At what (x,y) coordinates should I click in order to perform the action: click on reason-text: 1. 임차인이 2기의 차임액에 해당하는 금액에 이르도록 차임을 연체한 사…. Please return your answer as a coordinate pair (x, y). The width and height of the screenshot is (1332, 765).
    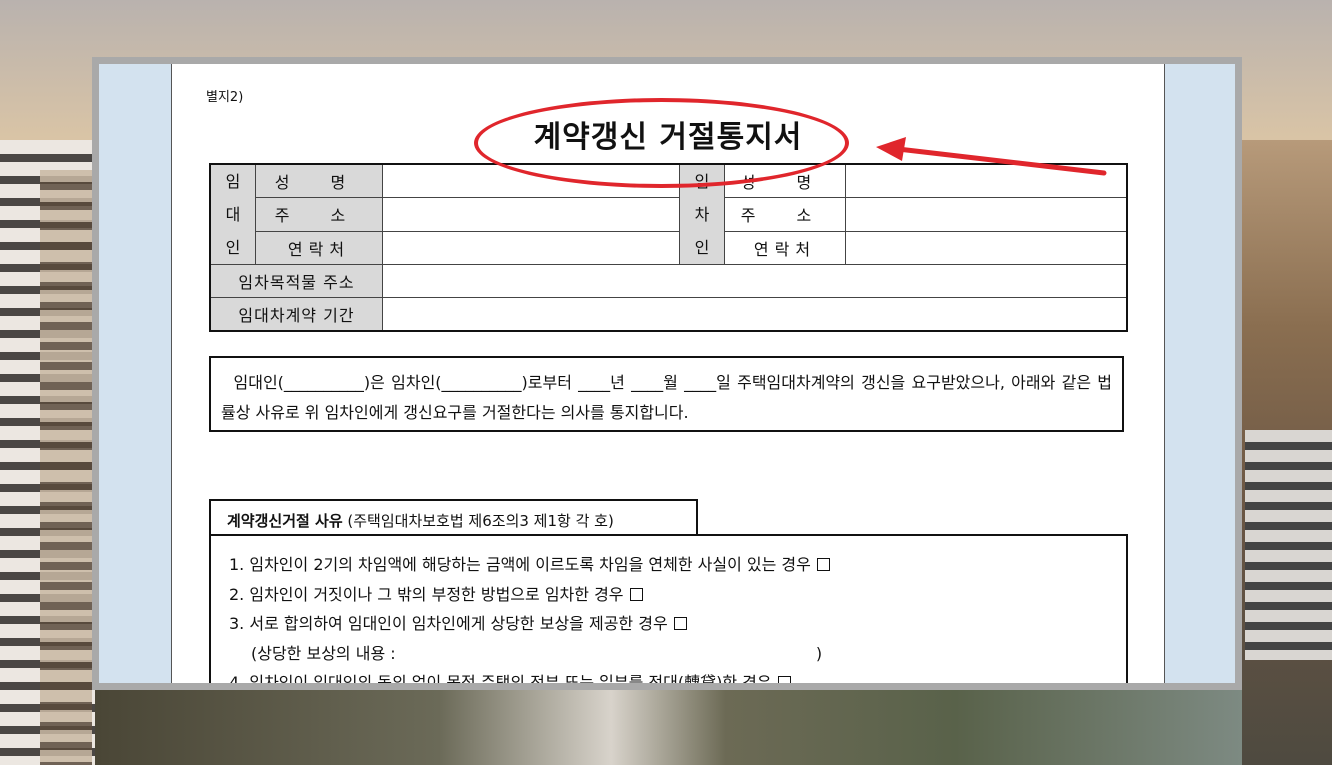
    Looking at the image, I should click on (520, 564).